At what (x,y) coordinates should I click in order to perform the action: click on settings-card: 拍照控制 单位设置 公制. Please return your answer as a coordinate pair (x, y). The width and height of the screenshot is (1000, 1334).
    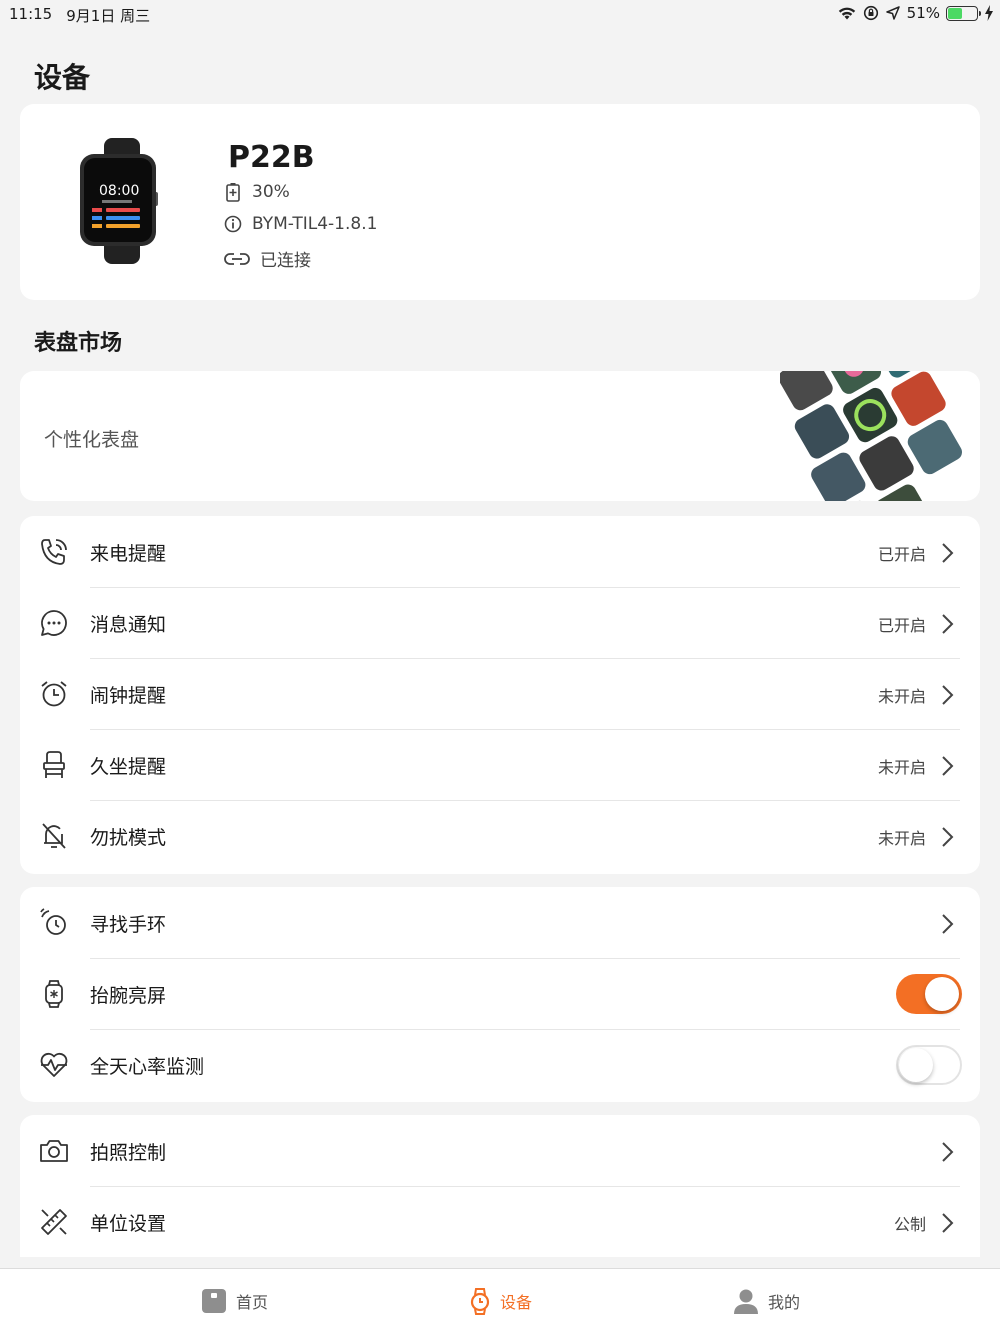
    Looking at the image, I should click on (500, 1186).